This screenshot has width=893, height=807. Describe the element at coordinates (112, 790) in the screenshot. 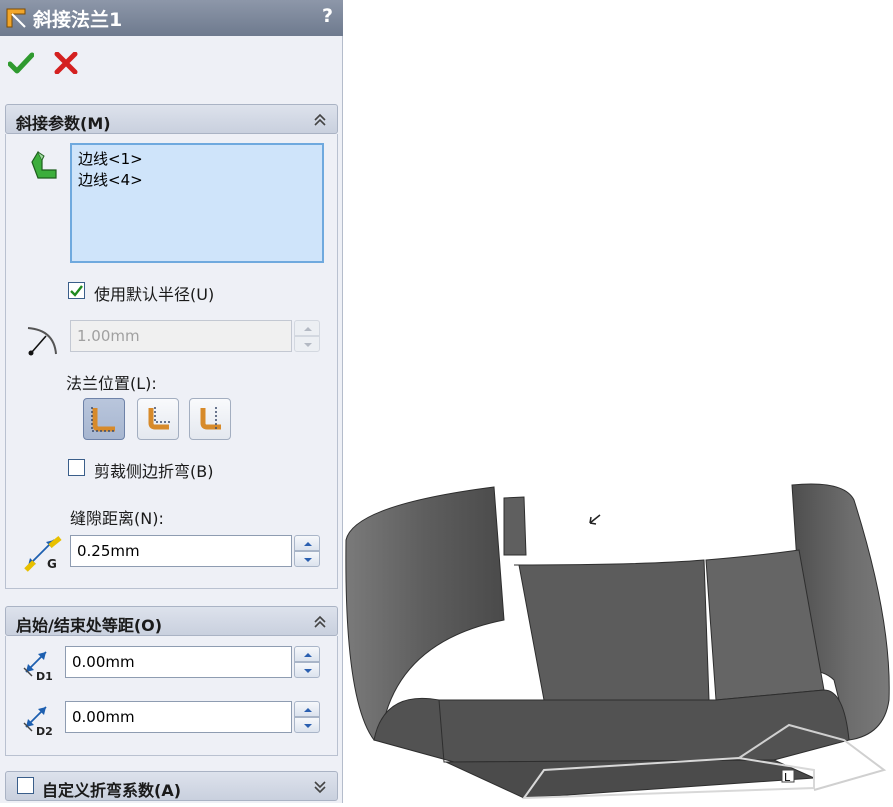

I see `custom-bend-title: 自定义折弯系数(A)` at that location.